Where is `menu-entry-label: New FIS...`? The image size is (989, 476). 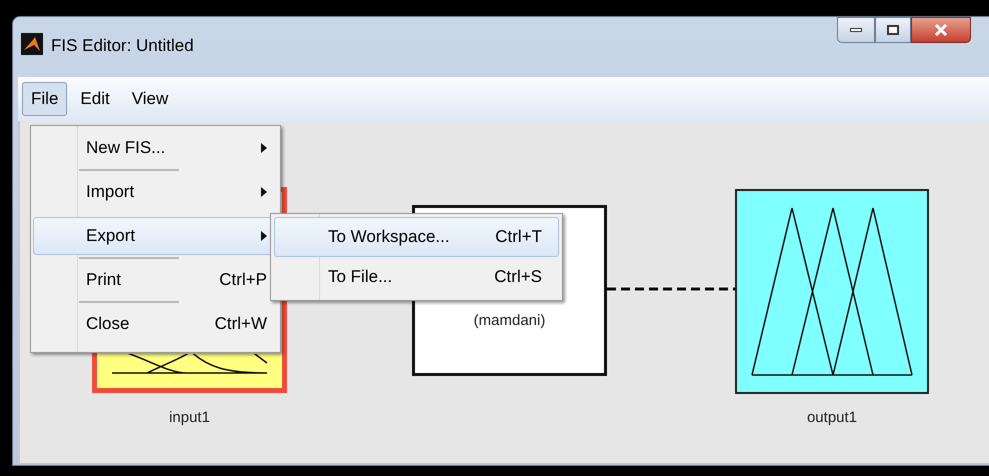 menu-entry-label: New FIS... is located at coordinates (126, 148).